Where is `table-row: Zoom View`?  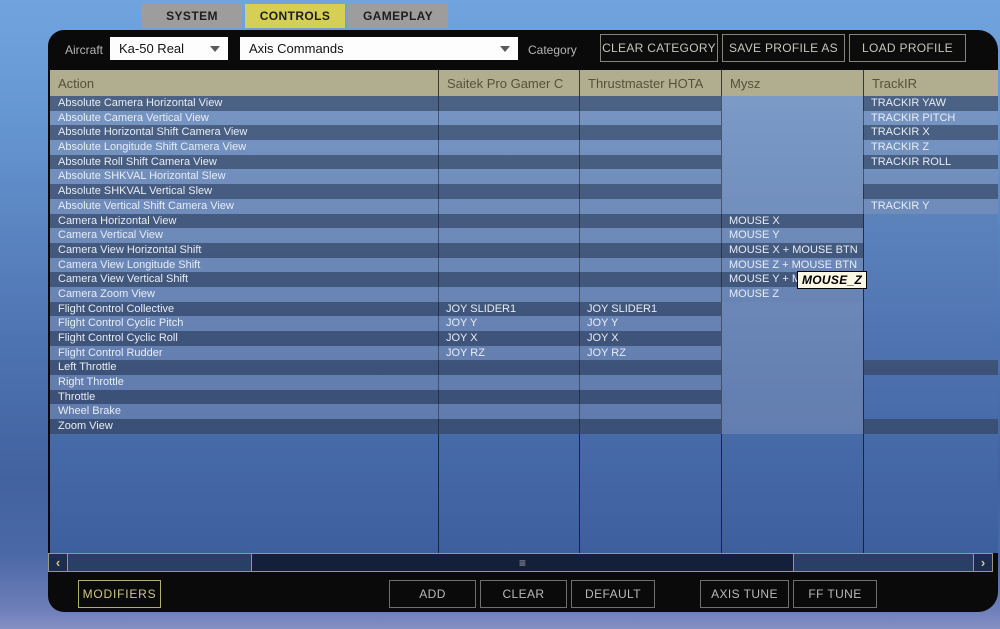
table-row: Zoom View is located at coordinates (524, 426).